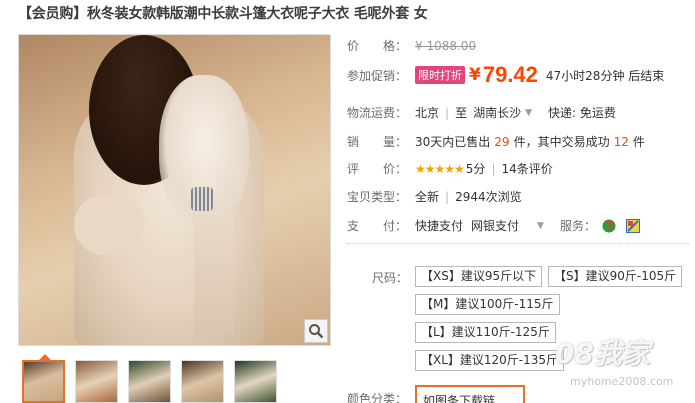 The height and width of the screenshot is (403, 695). What do you see at coordinates (609, 226) in the screenshot?
I see `seven-day-return-icon` at bounding box center [609, 226].